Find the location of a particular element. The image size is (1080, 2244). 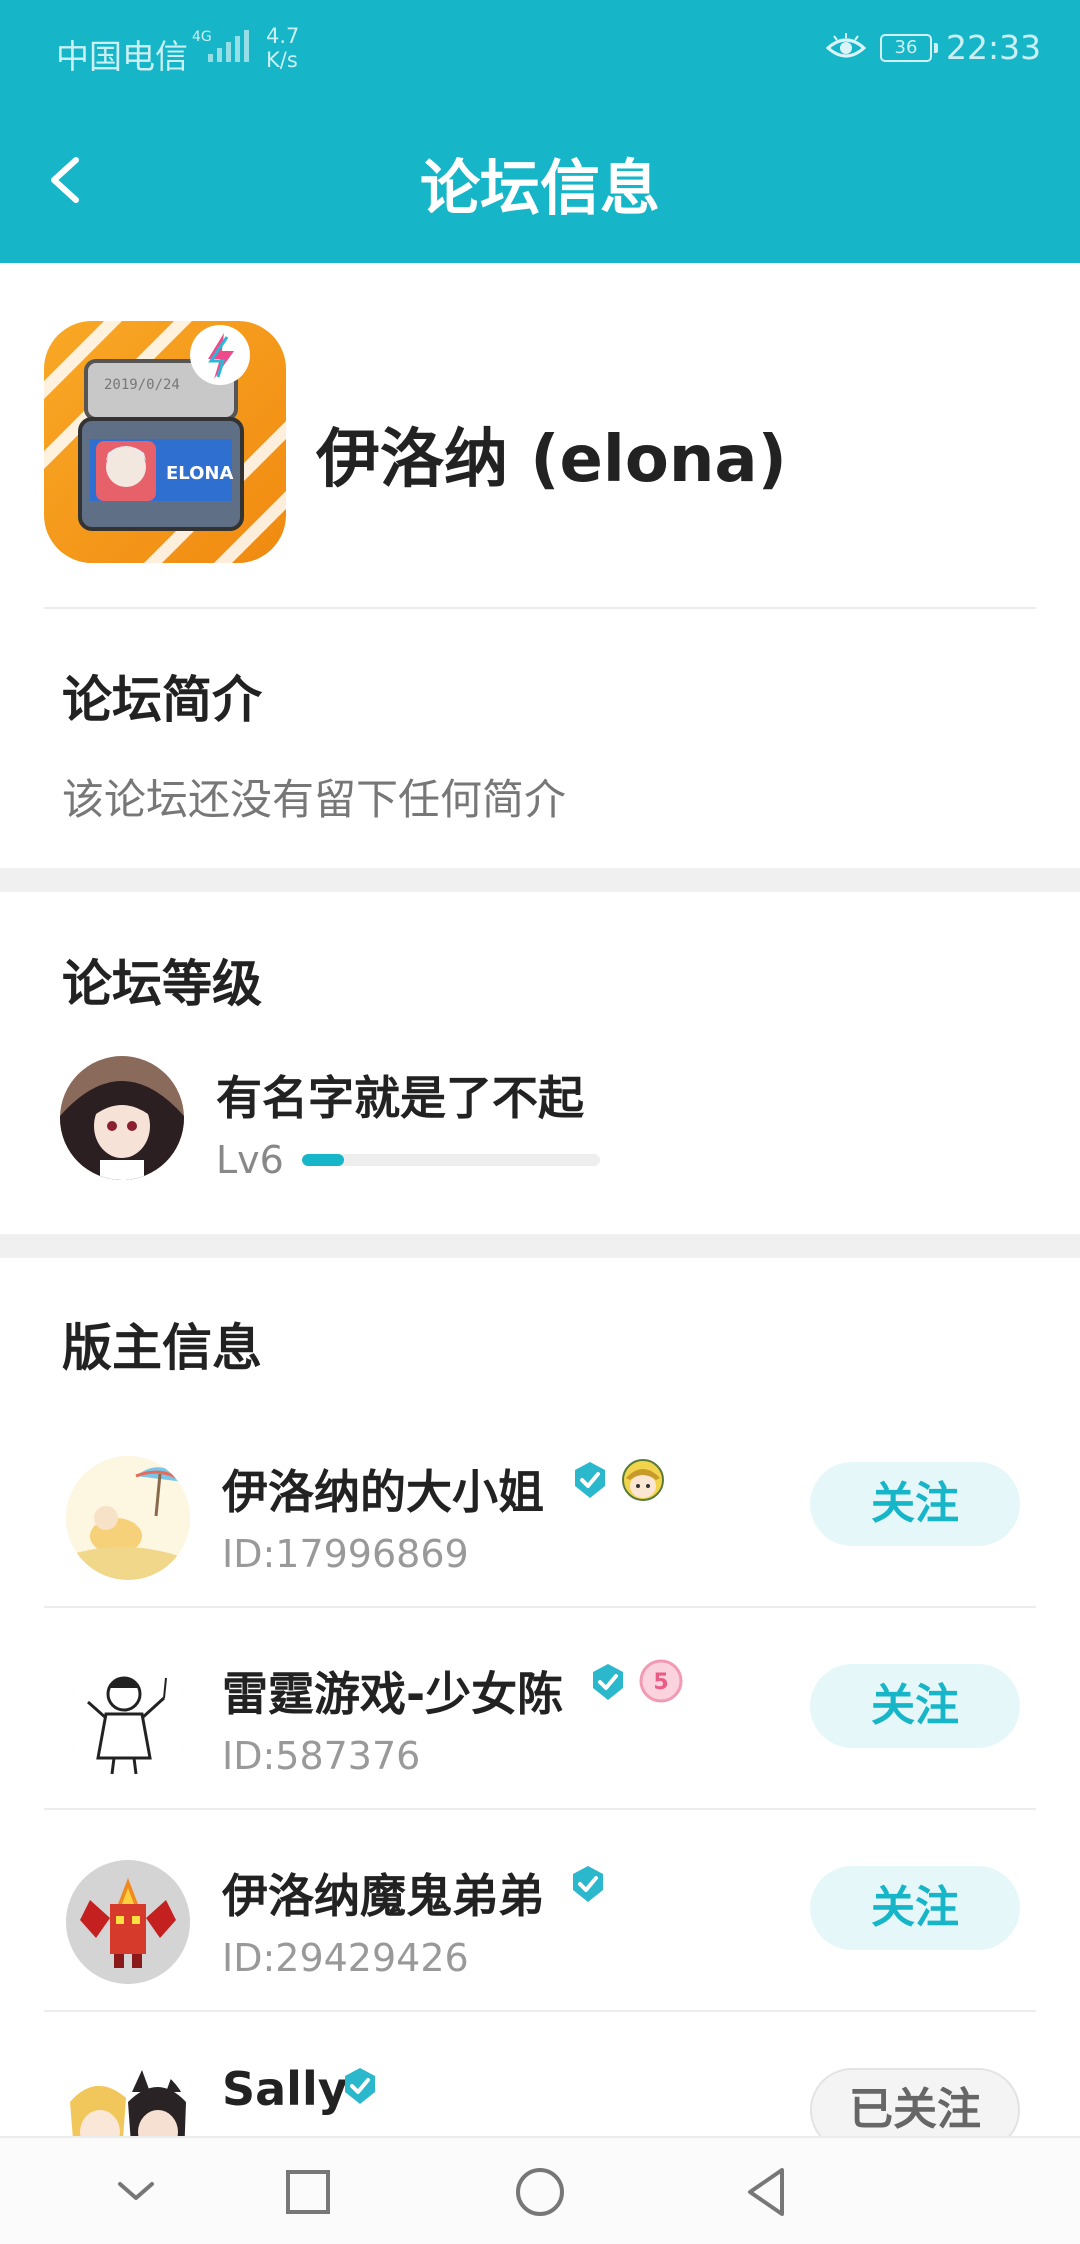

level-name: 有名字就是了不起 is located at coordinates (400, 1098).